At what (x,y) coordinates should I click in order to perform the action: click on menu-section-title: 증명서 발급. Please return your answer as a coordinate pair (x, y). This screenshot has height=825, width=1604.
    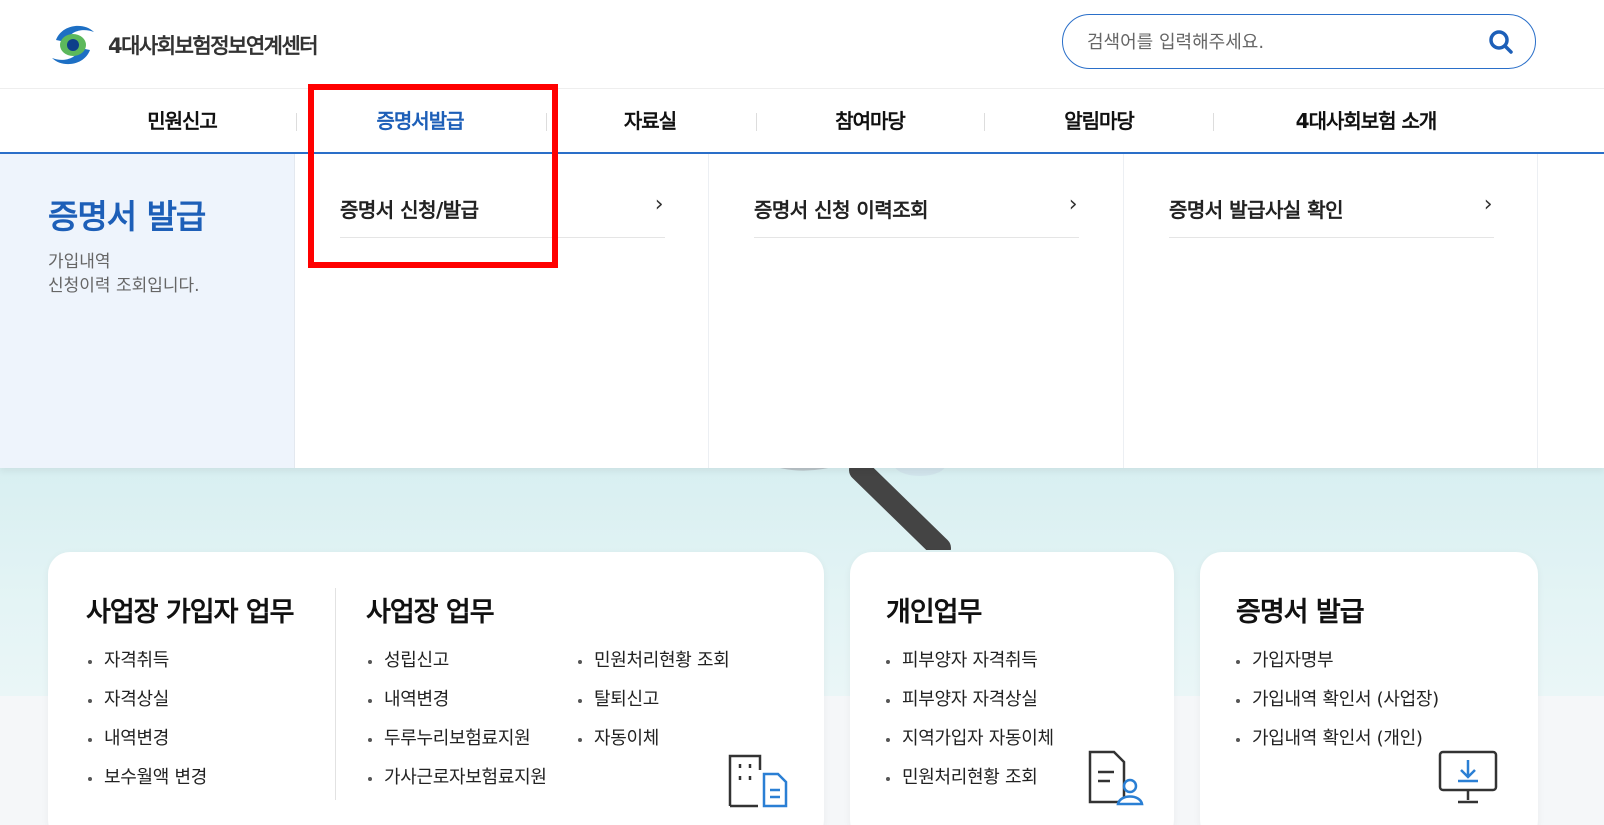
    Looking at the image, I should click on (127, 216).